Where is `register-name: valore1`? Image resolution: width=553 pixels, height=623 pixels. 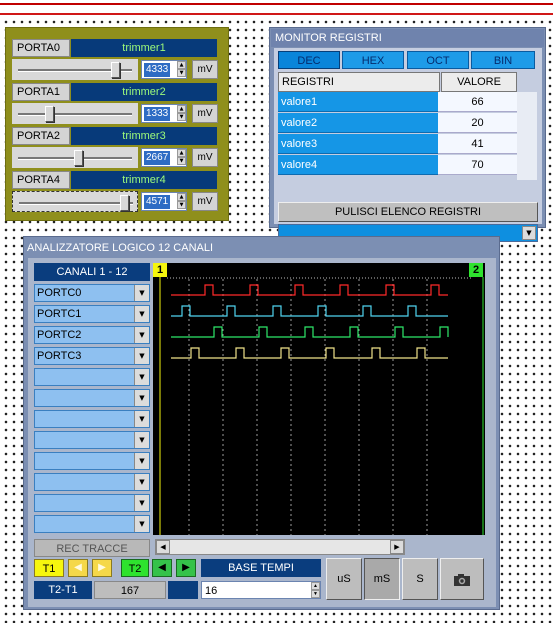
register-name: valore1 is located at coordinates (358, 102).